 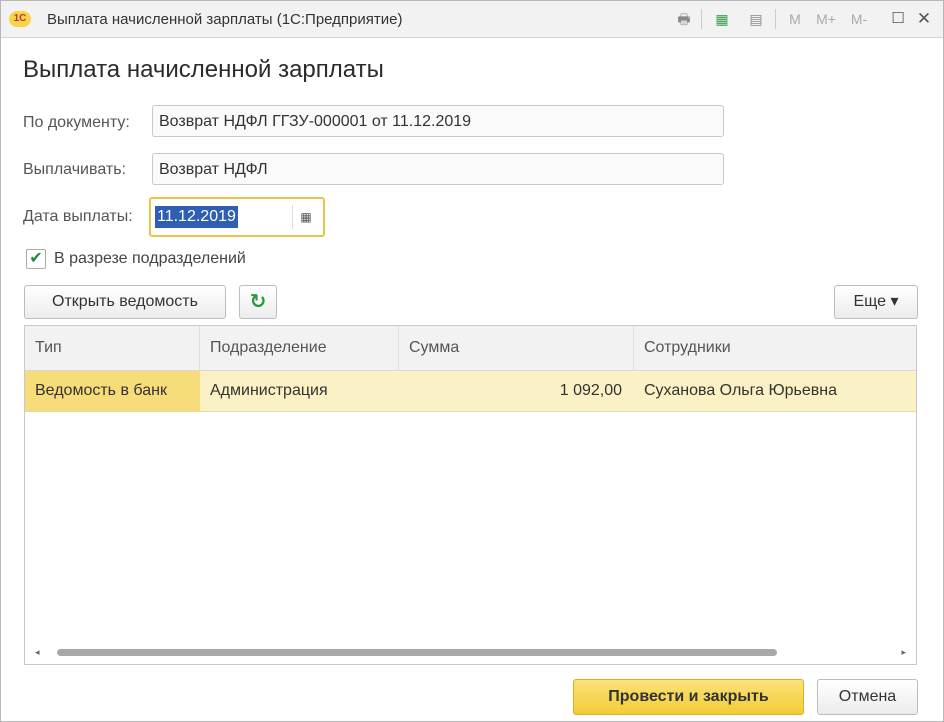 I want to click on date-value: 11.12.2019, so click(x=196, y=217).